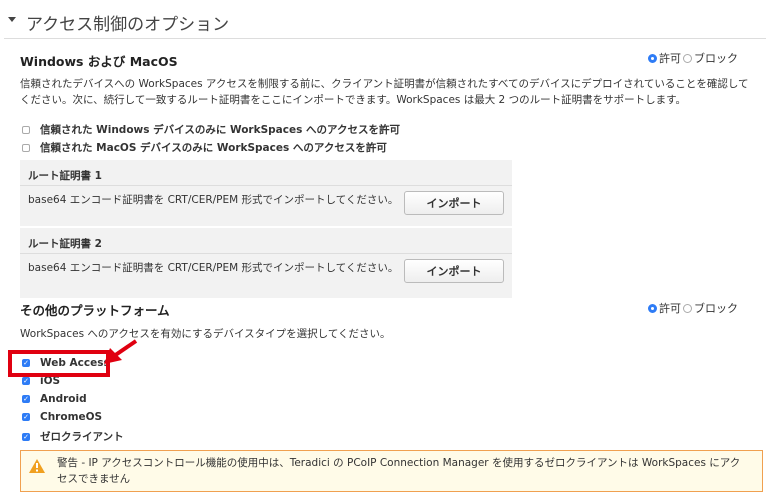 This screenshot has height=501, width=768. I want to click on import-button-1: インポート, so click(454, 203).